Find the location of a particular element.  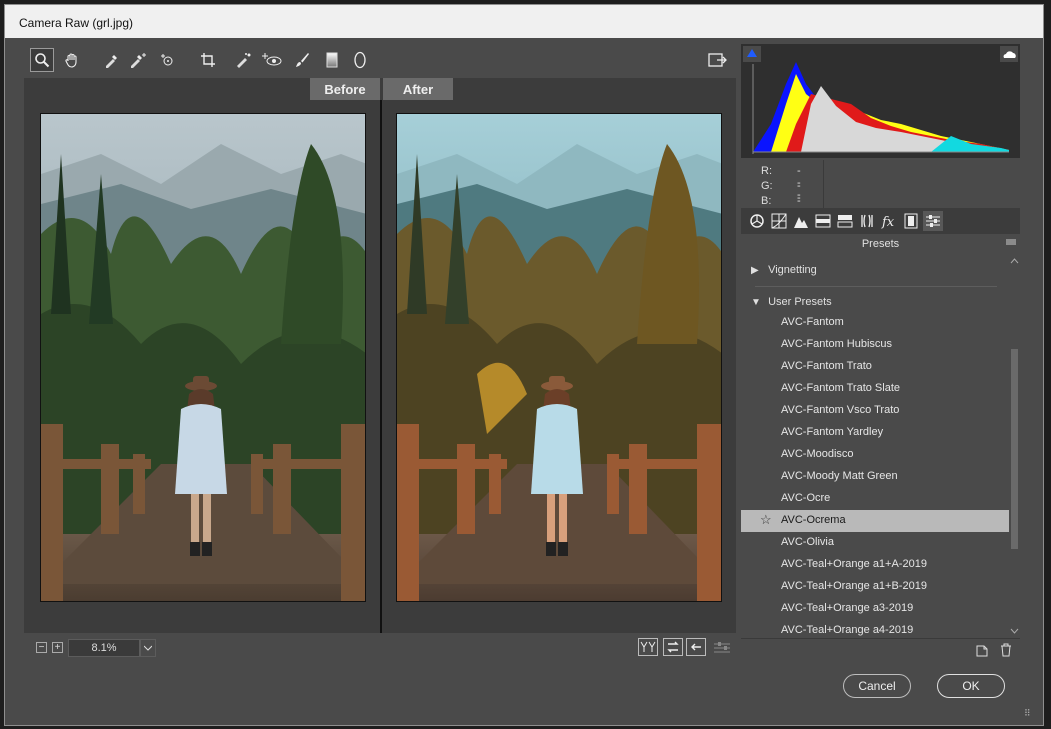

preview-footer: − + 8.1% is located at coordinates (380, 648).